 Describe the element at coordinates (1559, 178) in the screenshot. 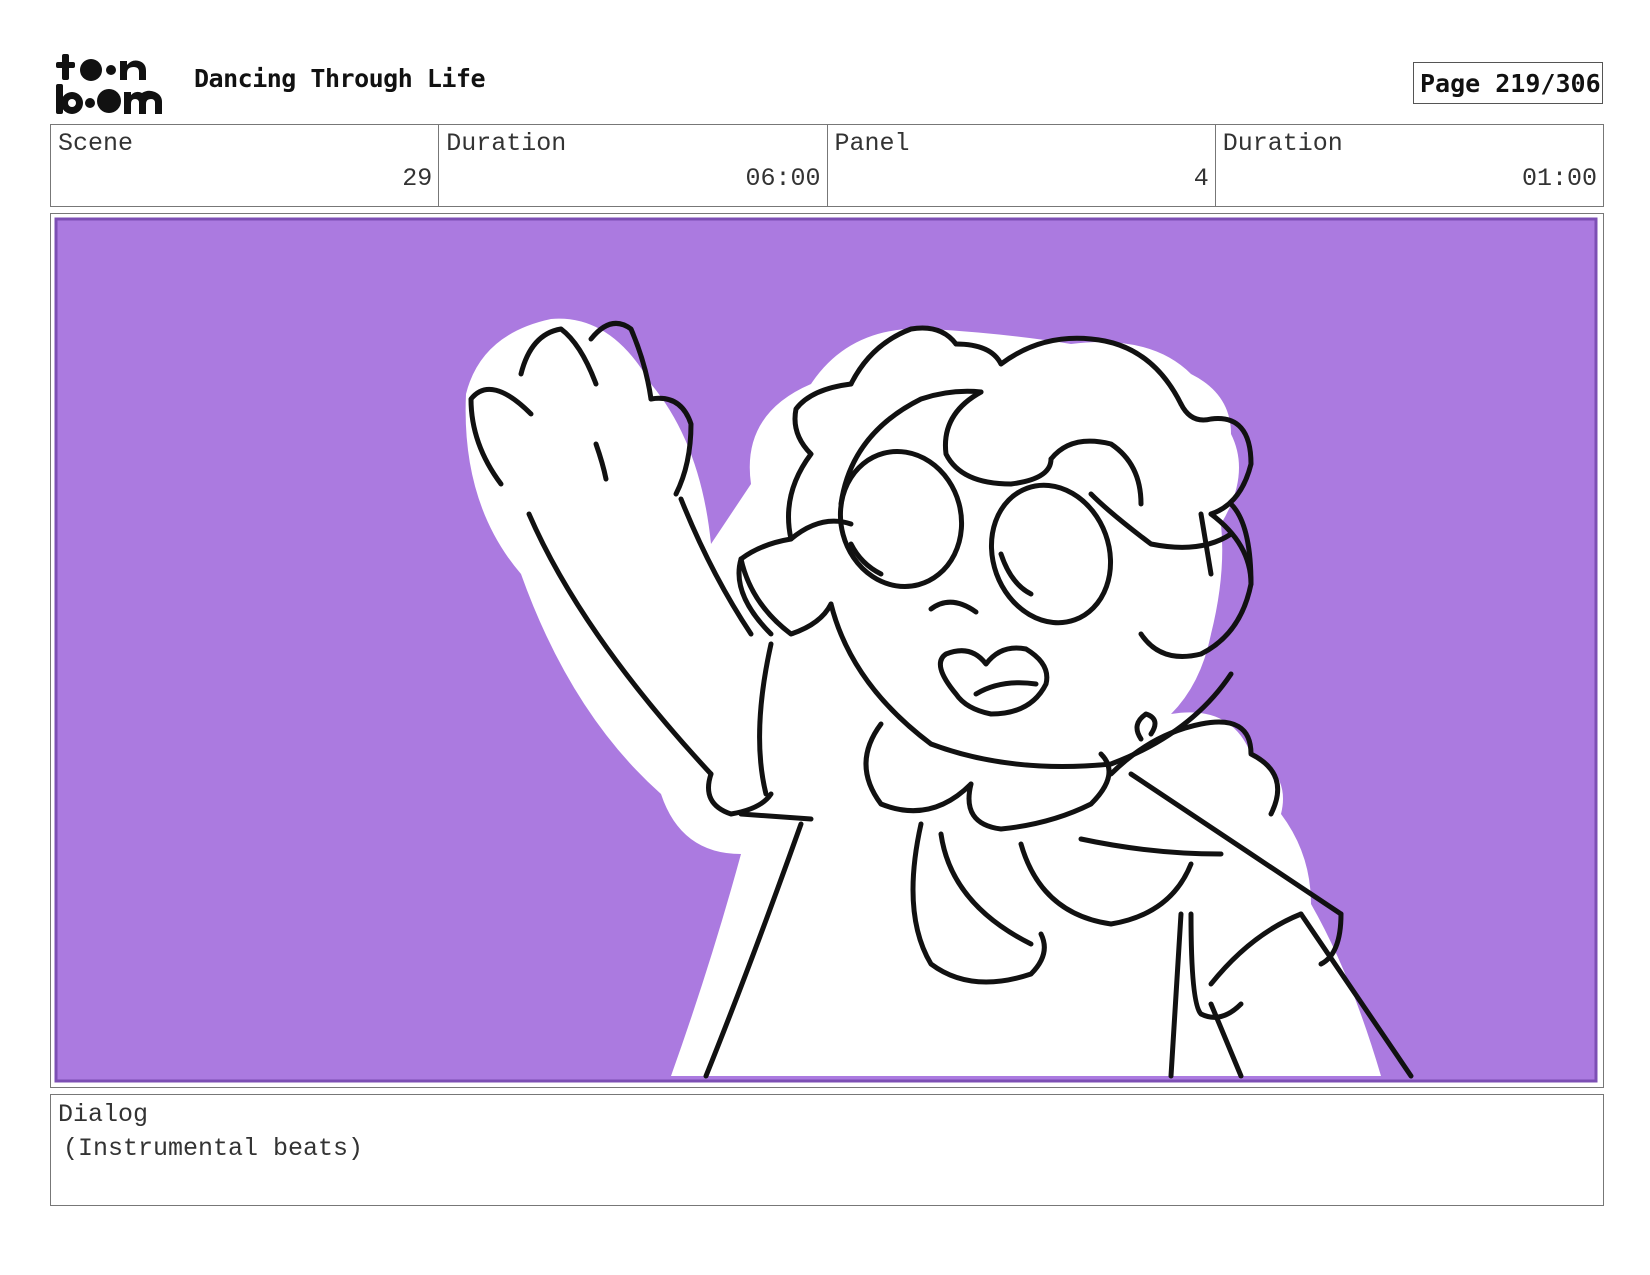

I see `panel-duration-value: 01:00` at that location.